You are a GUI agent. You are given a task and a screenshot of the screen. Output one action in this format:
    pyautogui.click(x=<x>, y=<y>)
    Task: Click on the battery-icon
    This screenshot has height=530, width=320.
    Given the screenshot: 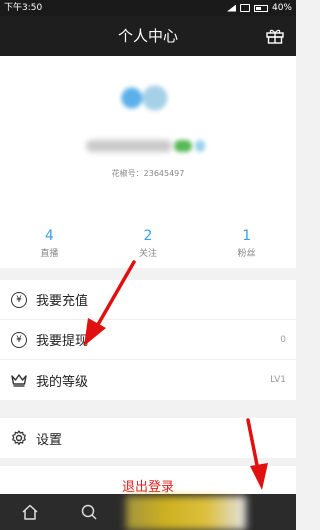 What is the action you would take?
    pyautogui.click(x=260, y=8)
    